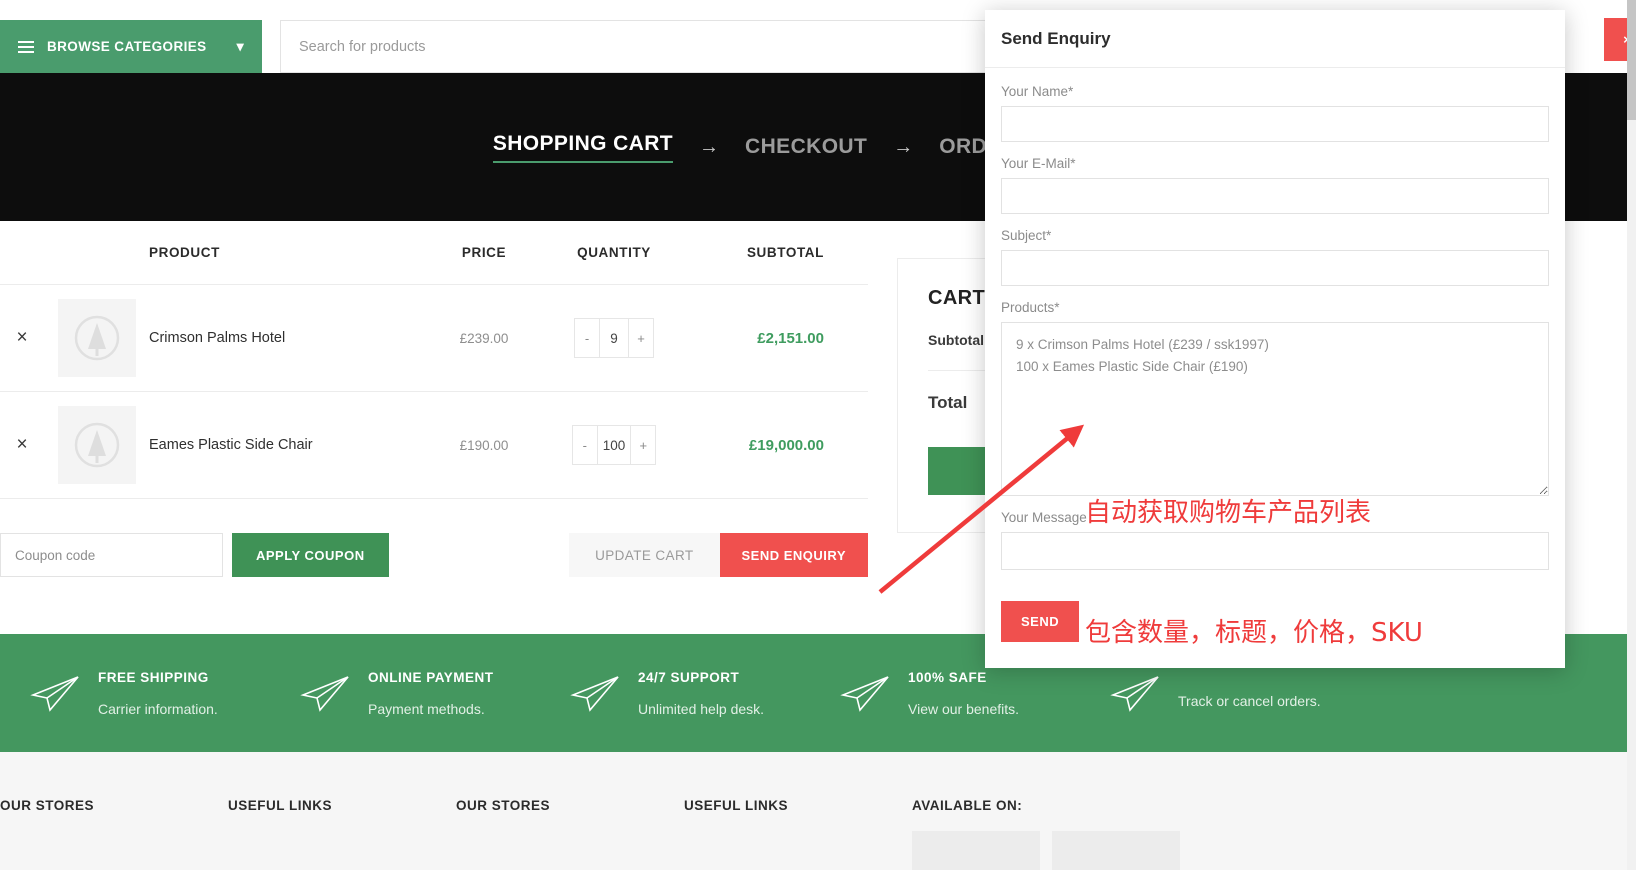 The width and height of the screenshot is (1636, 870). What do you see at coordinates (1056, 38) in the screenshot?
I see `modal-title: Send Enquiry` at bounding box center [1056, 38].